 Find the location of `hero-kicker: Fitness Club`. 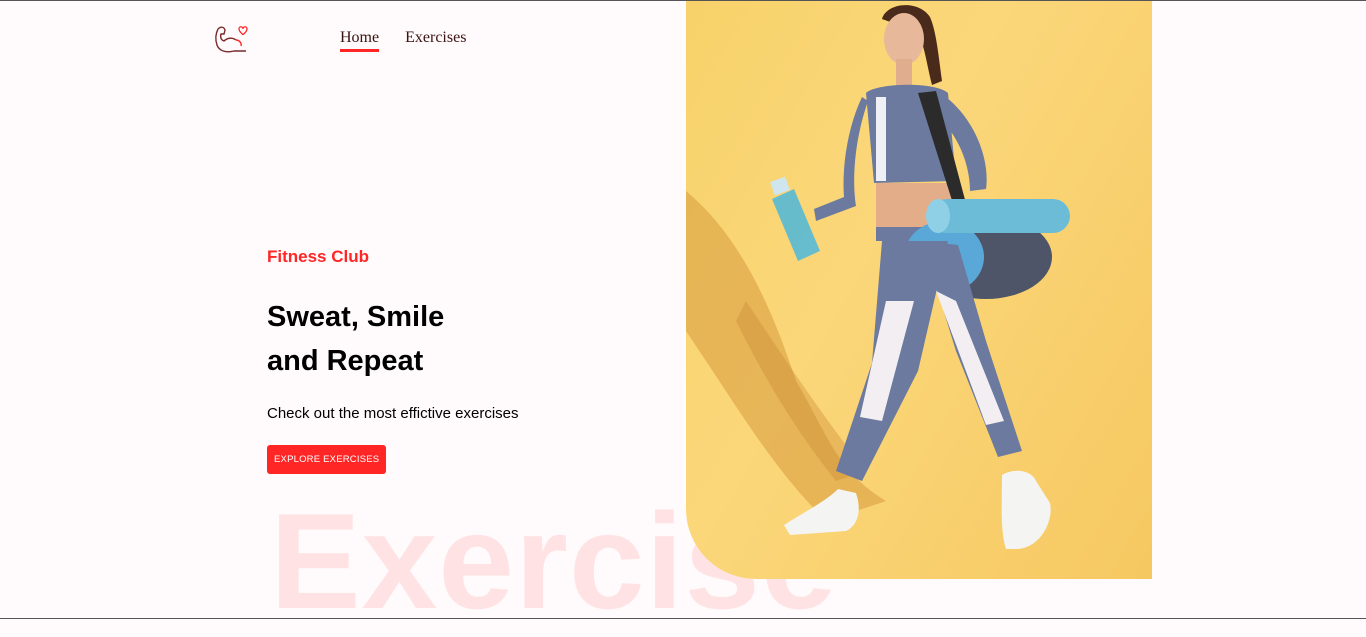

hero-kicker: Fitness Club is located at coordinates (318, 256).